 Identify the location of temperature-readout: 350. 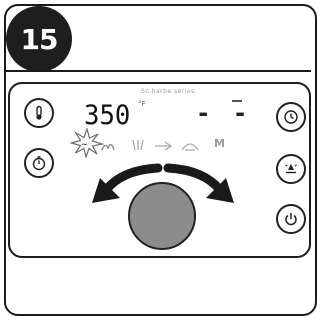
(107, 115).